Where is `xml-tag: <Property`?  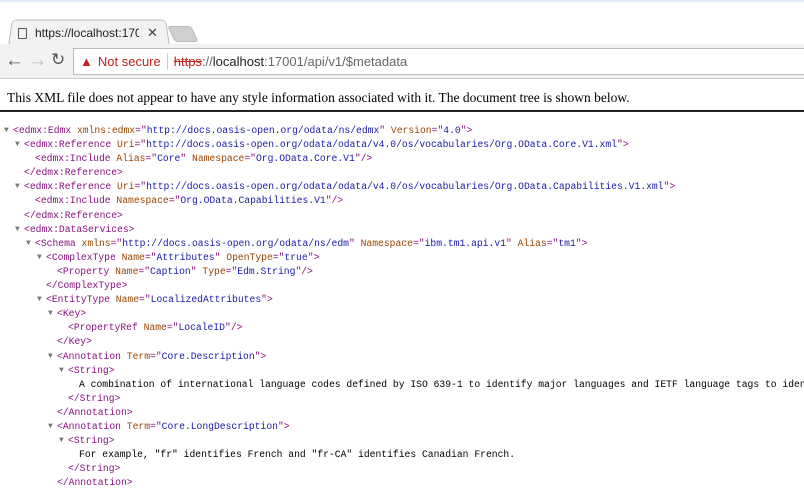 xml-tag: <Property is located at coordinates (86, 271).